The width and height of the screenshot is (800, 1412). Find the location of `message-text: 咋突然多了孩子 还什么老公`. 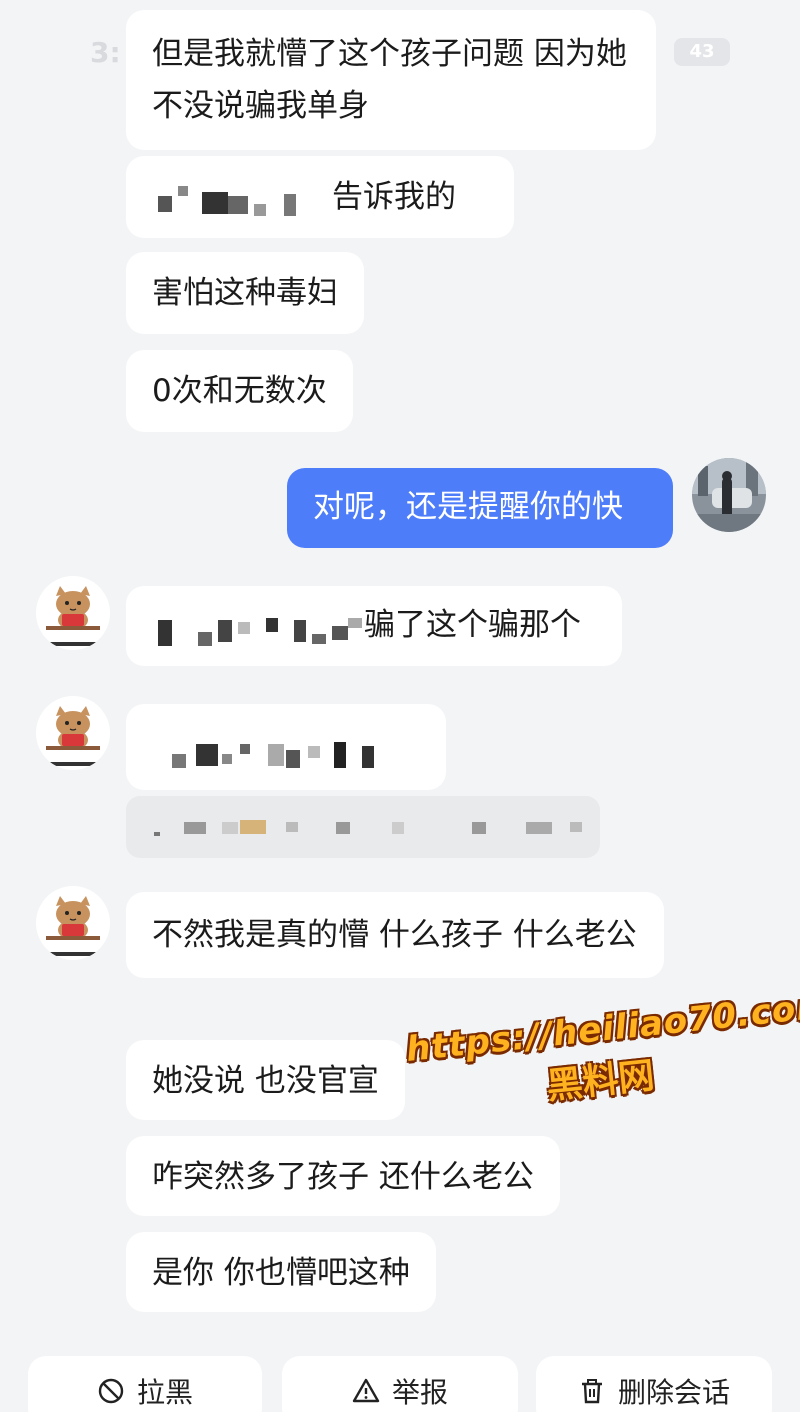

message-text: 咋突然多了孩子 还什么老公 is located at coordinates (343, 1177).